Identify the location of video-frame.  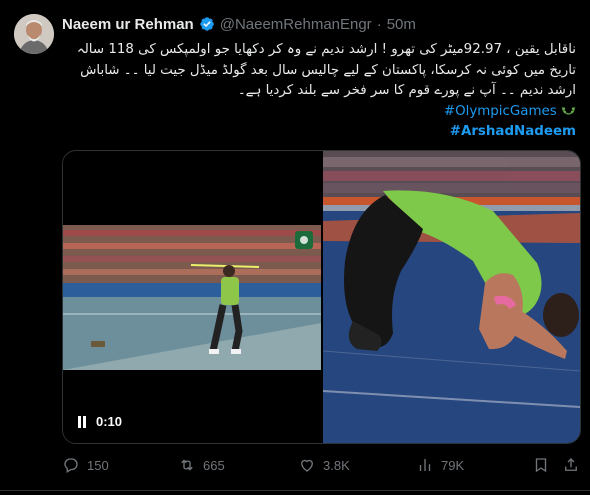
(192, 297).